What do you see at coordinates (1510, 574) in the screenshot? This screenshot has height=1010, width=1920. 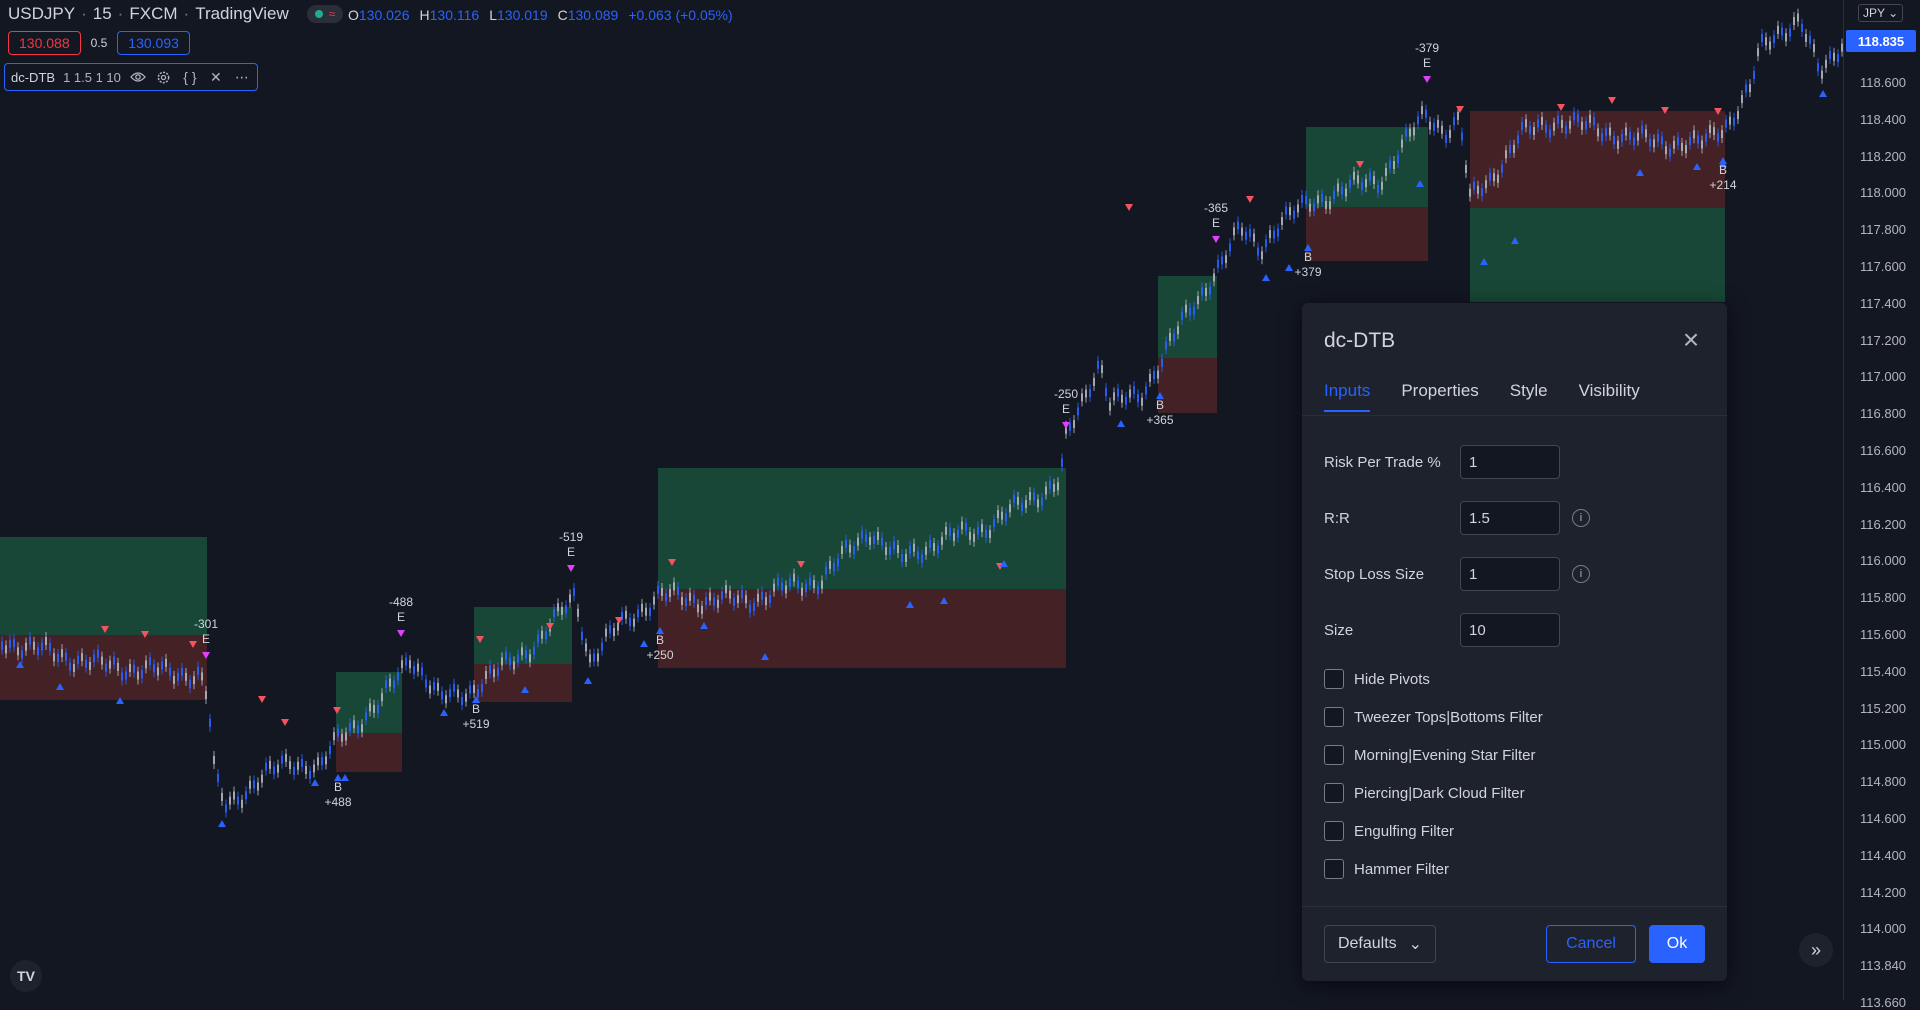 I see `stop-loss-size-input: 1` at bounding box center [1510, 574].